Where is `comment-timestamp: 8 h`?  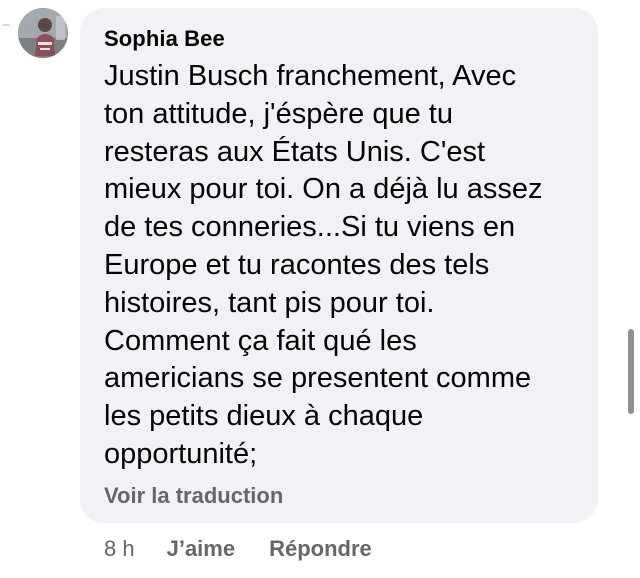
comment-timestamp: 8 h is located at coordinates (119, 549).